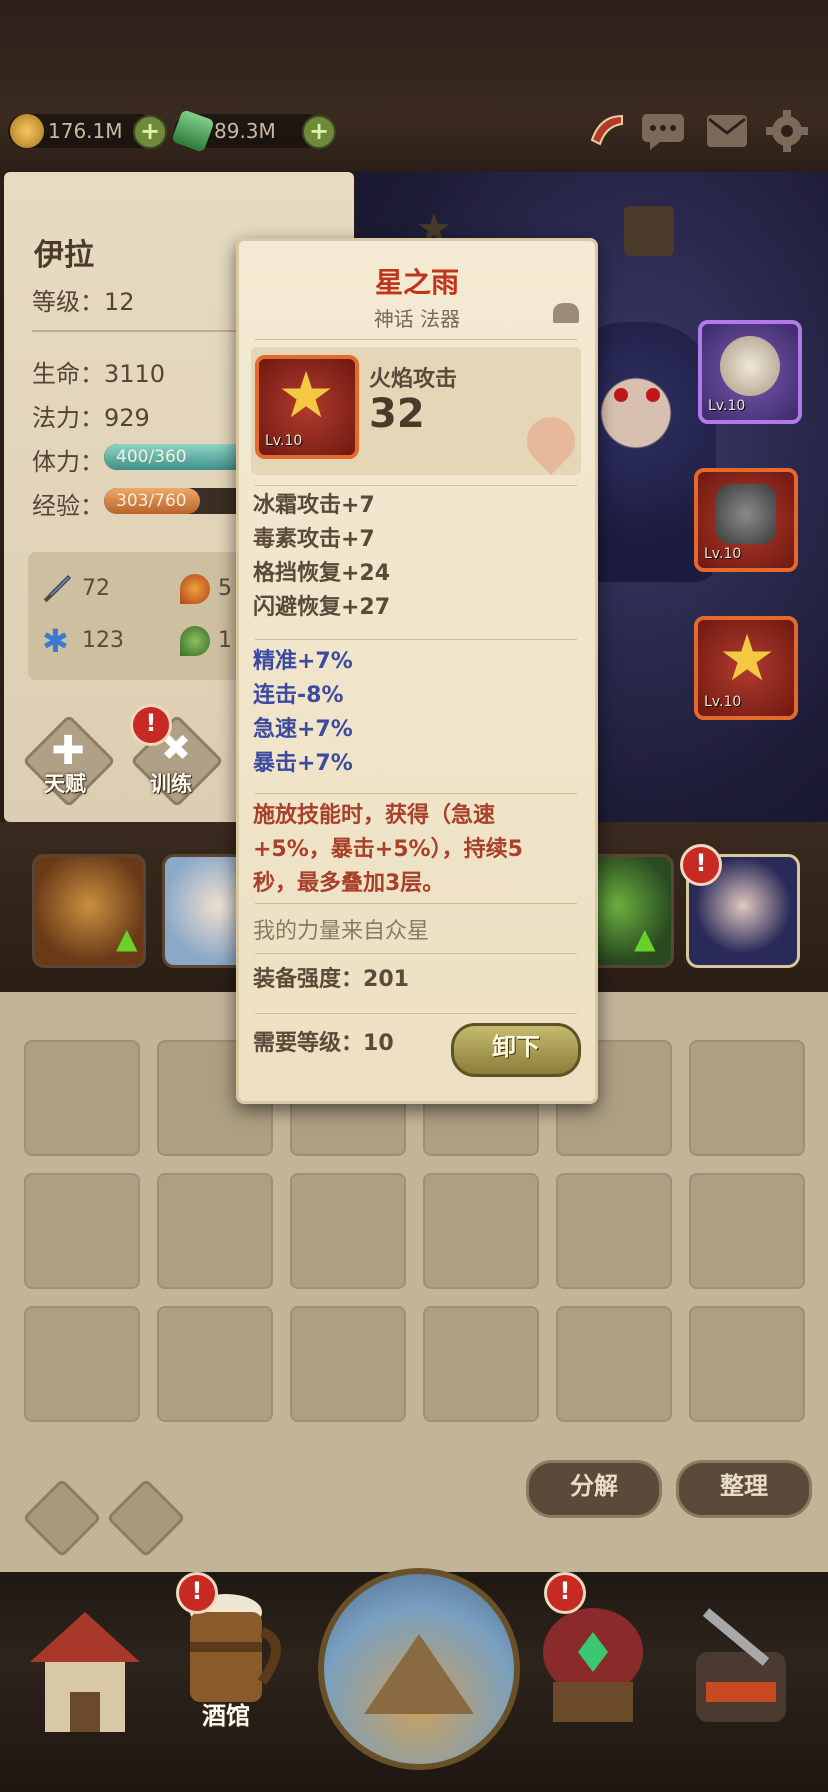 This screenshot has height=1792, width=828. I want to click on sort-button: 整理, so click(744, 1489).